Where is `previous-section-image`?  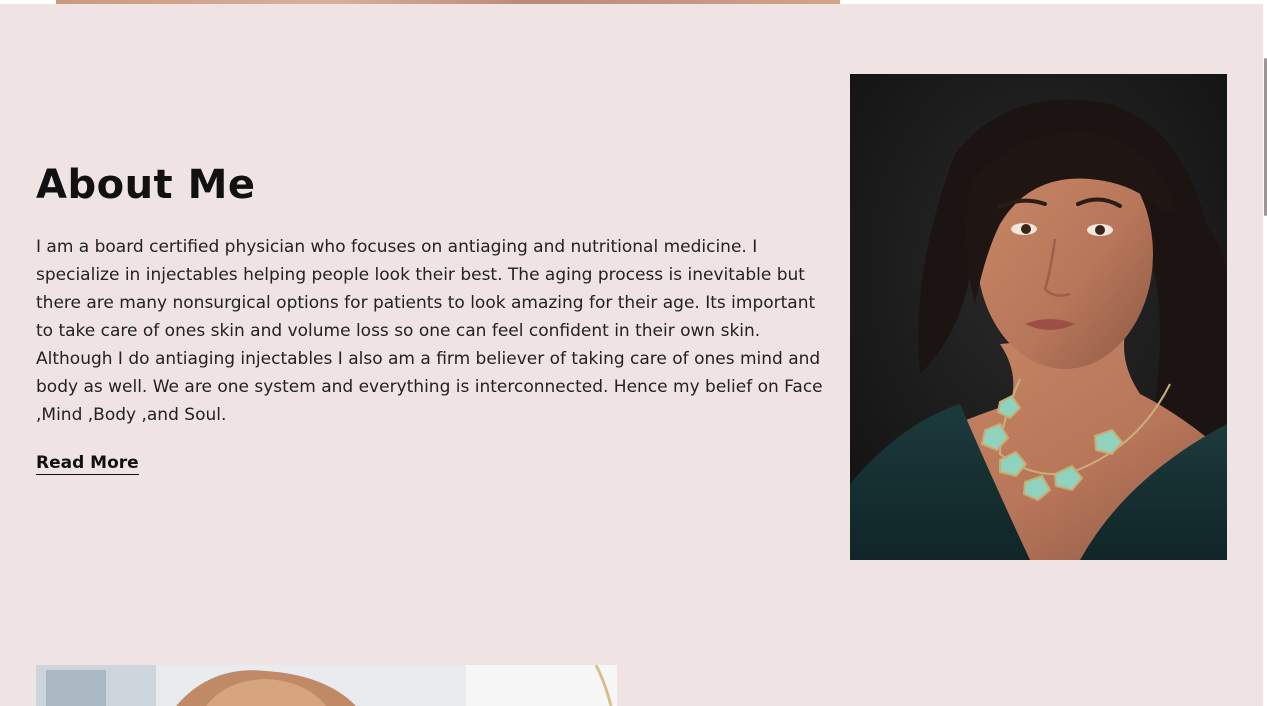 previous-section-image is located at coordinates (448, 2).